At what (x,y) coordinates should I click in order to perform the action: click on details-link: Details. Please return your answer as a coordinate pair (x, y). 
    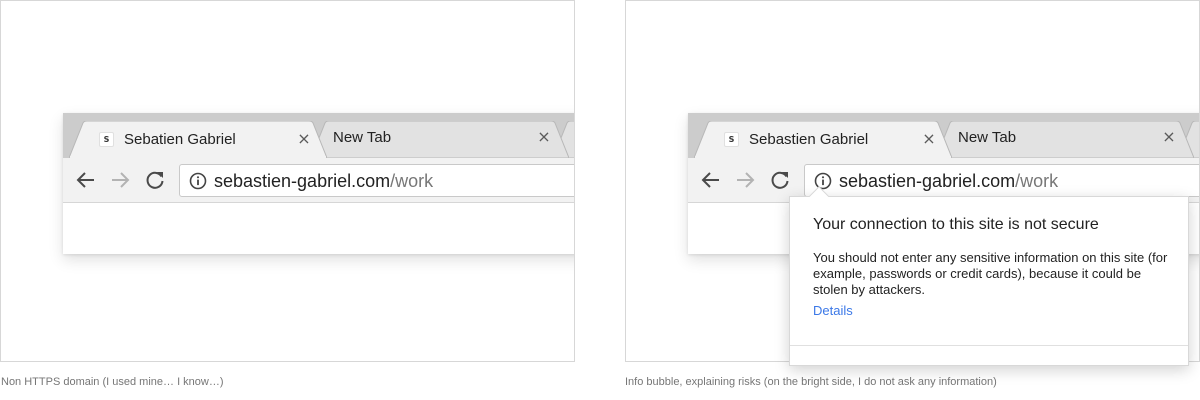
    Looking at the image, I should click on (833, 310).